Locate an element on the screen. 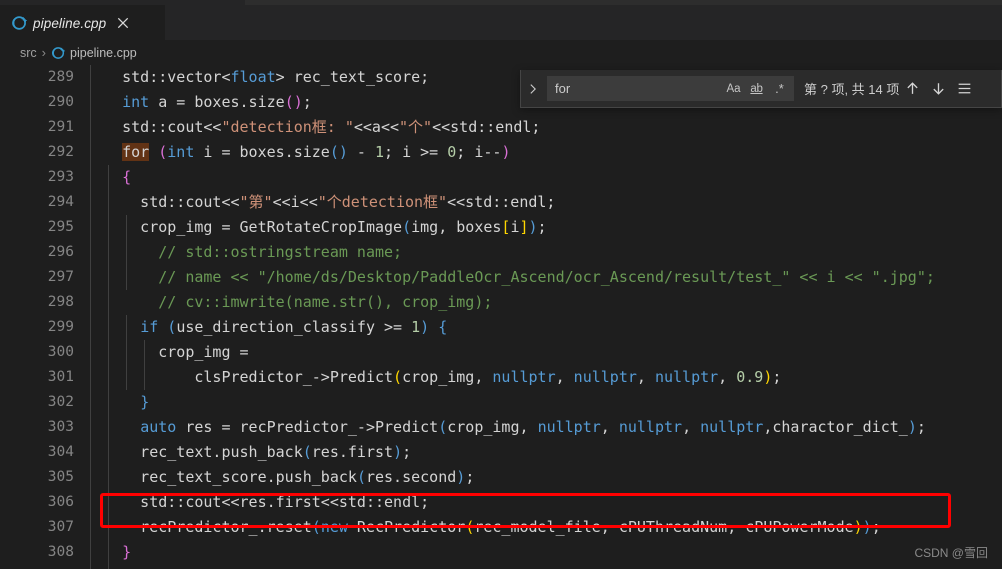 This screenshot has width=1002, height=569. line-number: 292 is located at coordinates (60, 152).